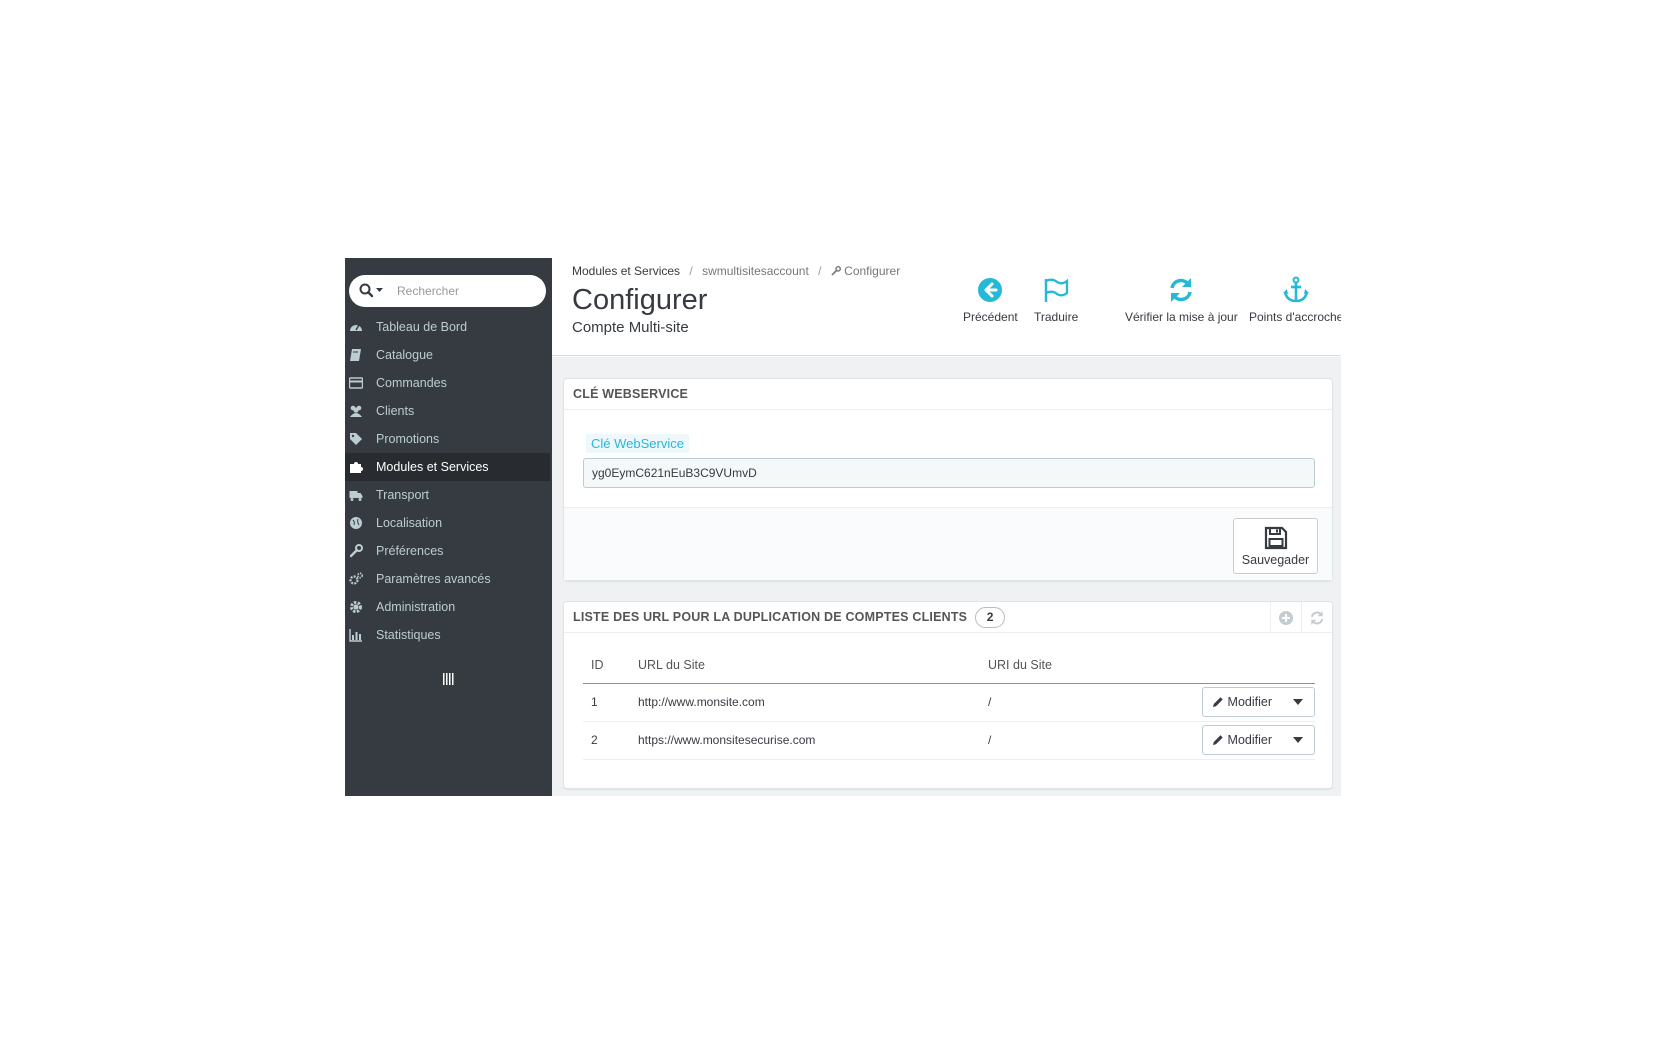 The height and width of the screenshot is (1050, 1680). I want to click on anchor-icon, so click(1296, 289).